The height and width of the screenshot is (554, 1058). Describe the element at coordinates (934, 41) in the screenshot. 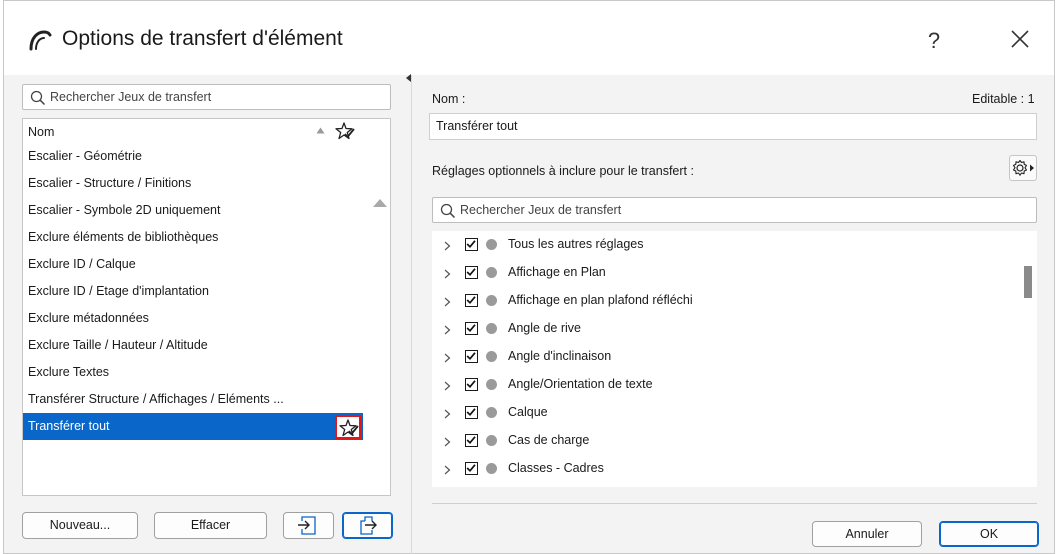

I see `help-button: ?` at that location.